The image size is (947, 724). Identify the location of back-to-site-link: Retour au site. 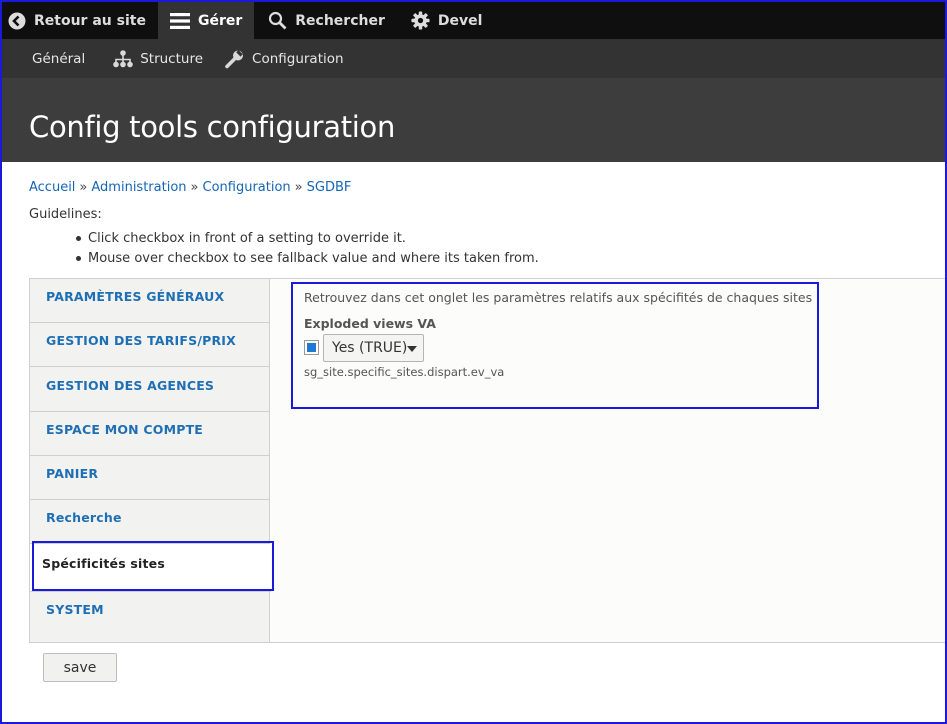
(80, 20).